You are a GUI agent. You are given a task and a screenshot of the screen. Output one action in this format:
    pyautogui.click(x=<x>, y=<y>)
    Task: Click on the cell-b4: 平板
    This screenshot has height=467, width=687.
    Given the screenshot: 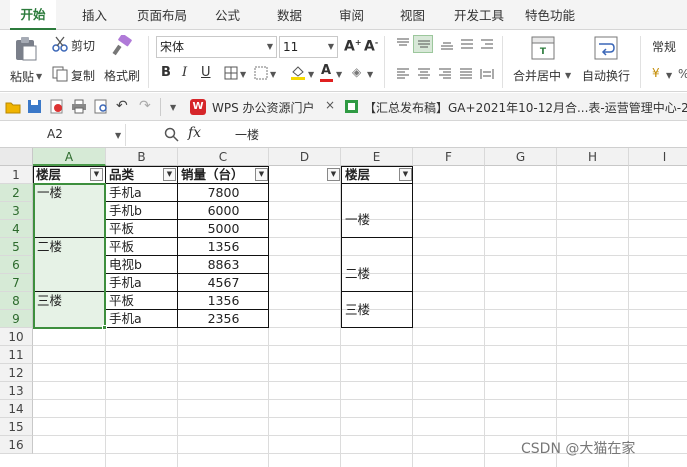 What is the action you would take?
    pyautogui.click(x=142, y=229)
    